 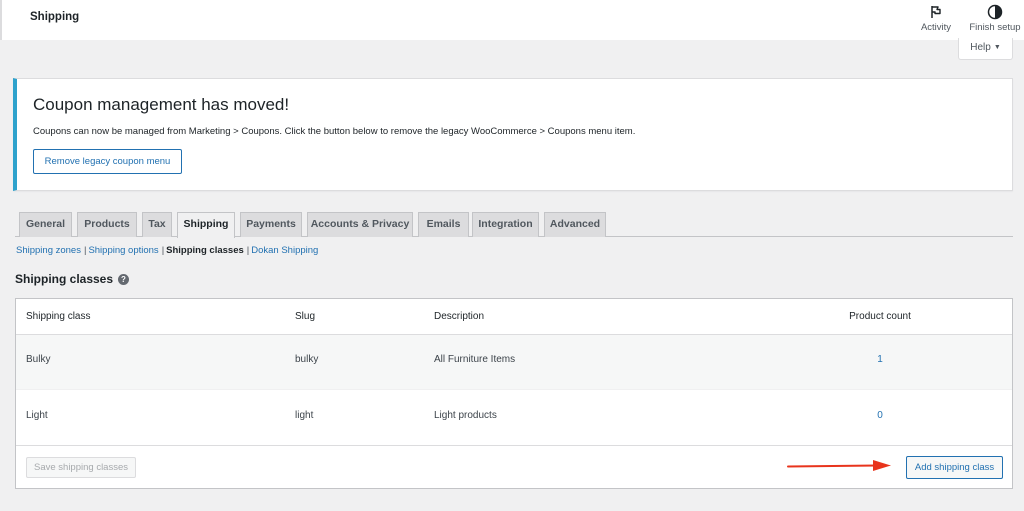 I want to click on remove-legacy-coupon-menu-button: Remove legacy coupon menu, so click(x=107, y=161).